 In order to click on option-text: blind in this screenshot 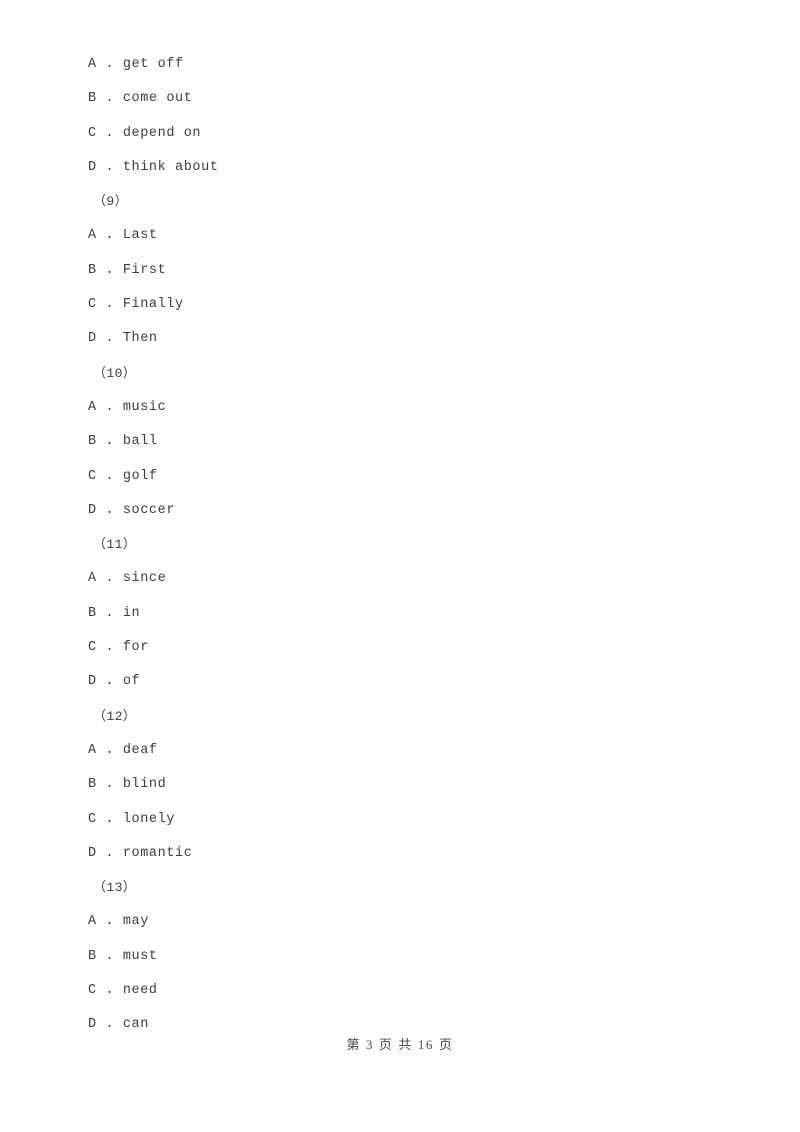, I will do `click(144, 785)`.